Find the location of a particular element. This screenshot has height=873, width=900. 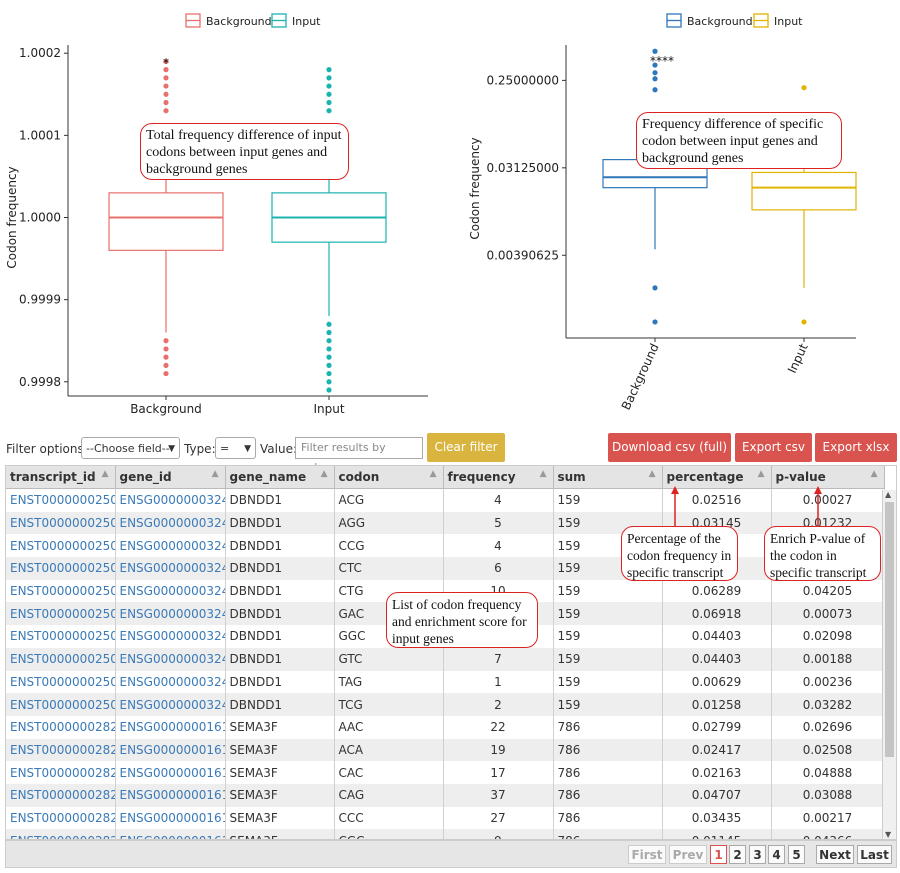

page-4-button: 4 is located at coordinates (776, 854).